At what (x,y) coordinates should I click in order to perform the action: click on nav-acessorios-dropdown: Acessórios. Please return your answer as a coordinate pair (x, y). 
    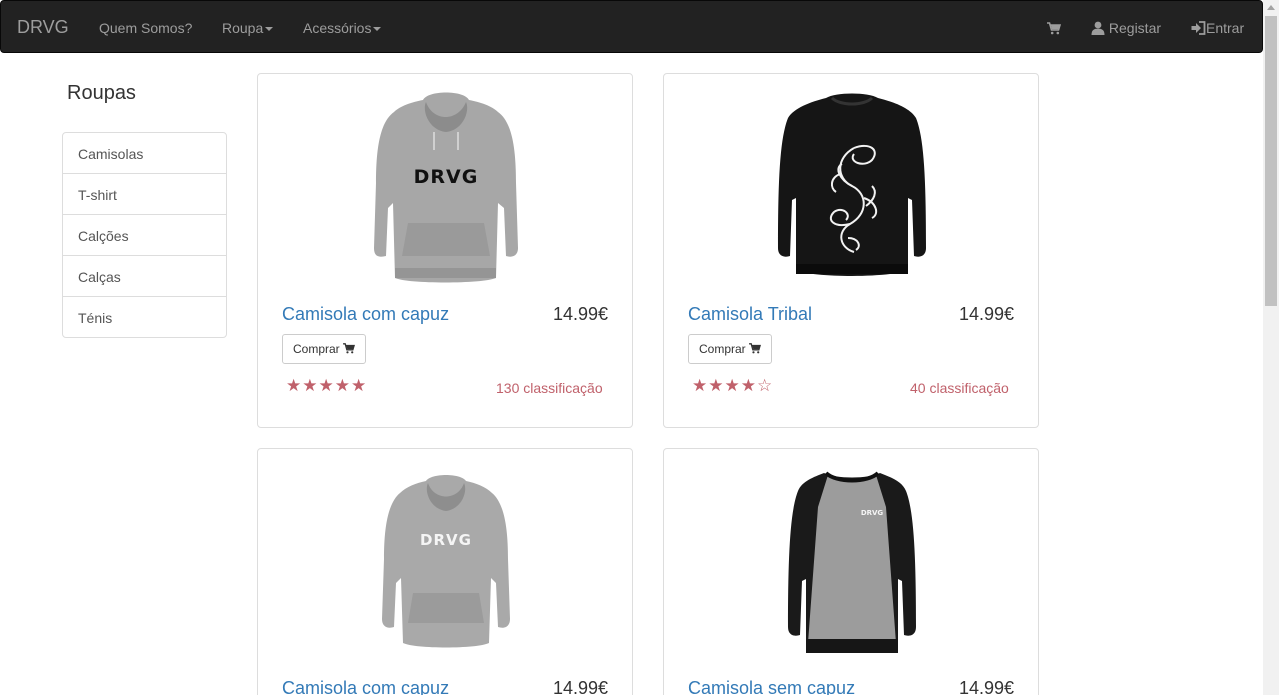
    Looking at the image, I should click on (342, 28).